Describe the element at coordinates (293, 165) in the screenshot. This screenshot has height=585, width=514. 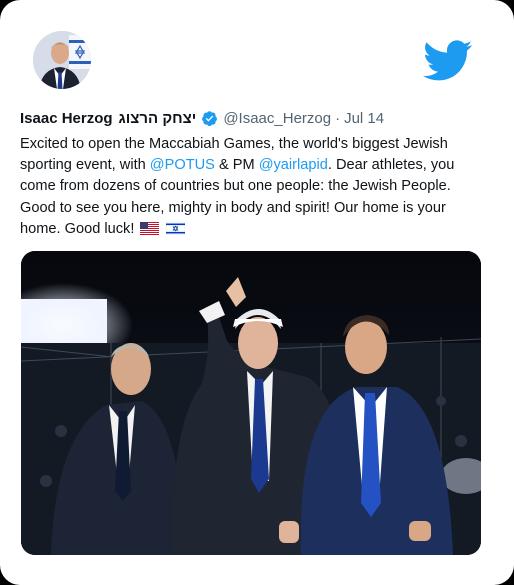
I see `mention-yairlapid: @yairlapid` at that location.